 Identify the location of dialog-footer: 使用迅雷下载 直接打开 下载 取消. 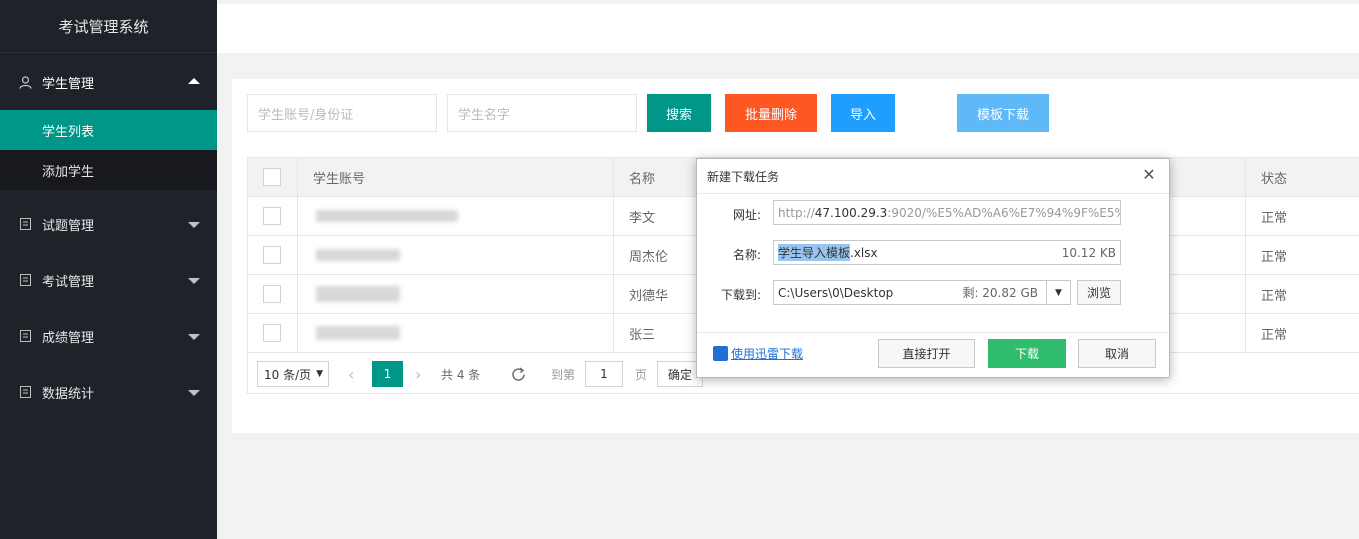
(933, 355).